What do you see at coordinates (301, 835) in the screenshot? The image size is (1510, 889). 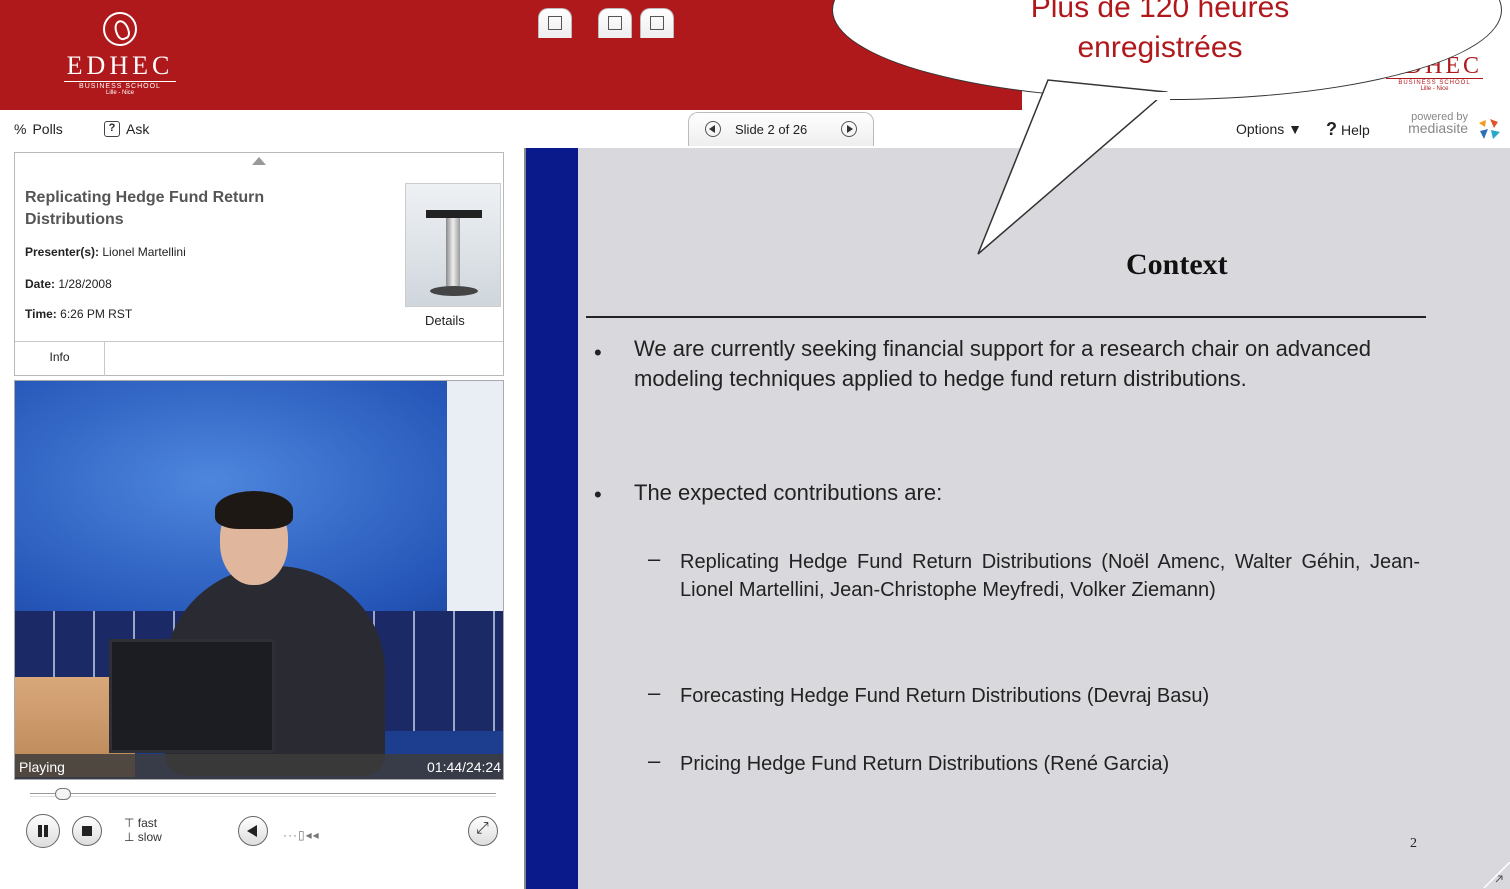 I see `volume-slider: ···▯◂◂` at bounding box center [301, 835].